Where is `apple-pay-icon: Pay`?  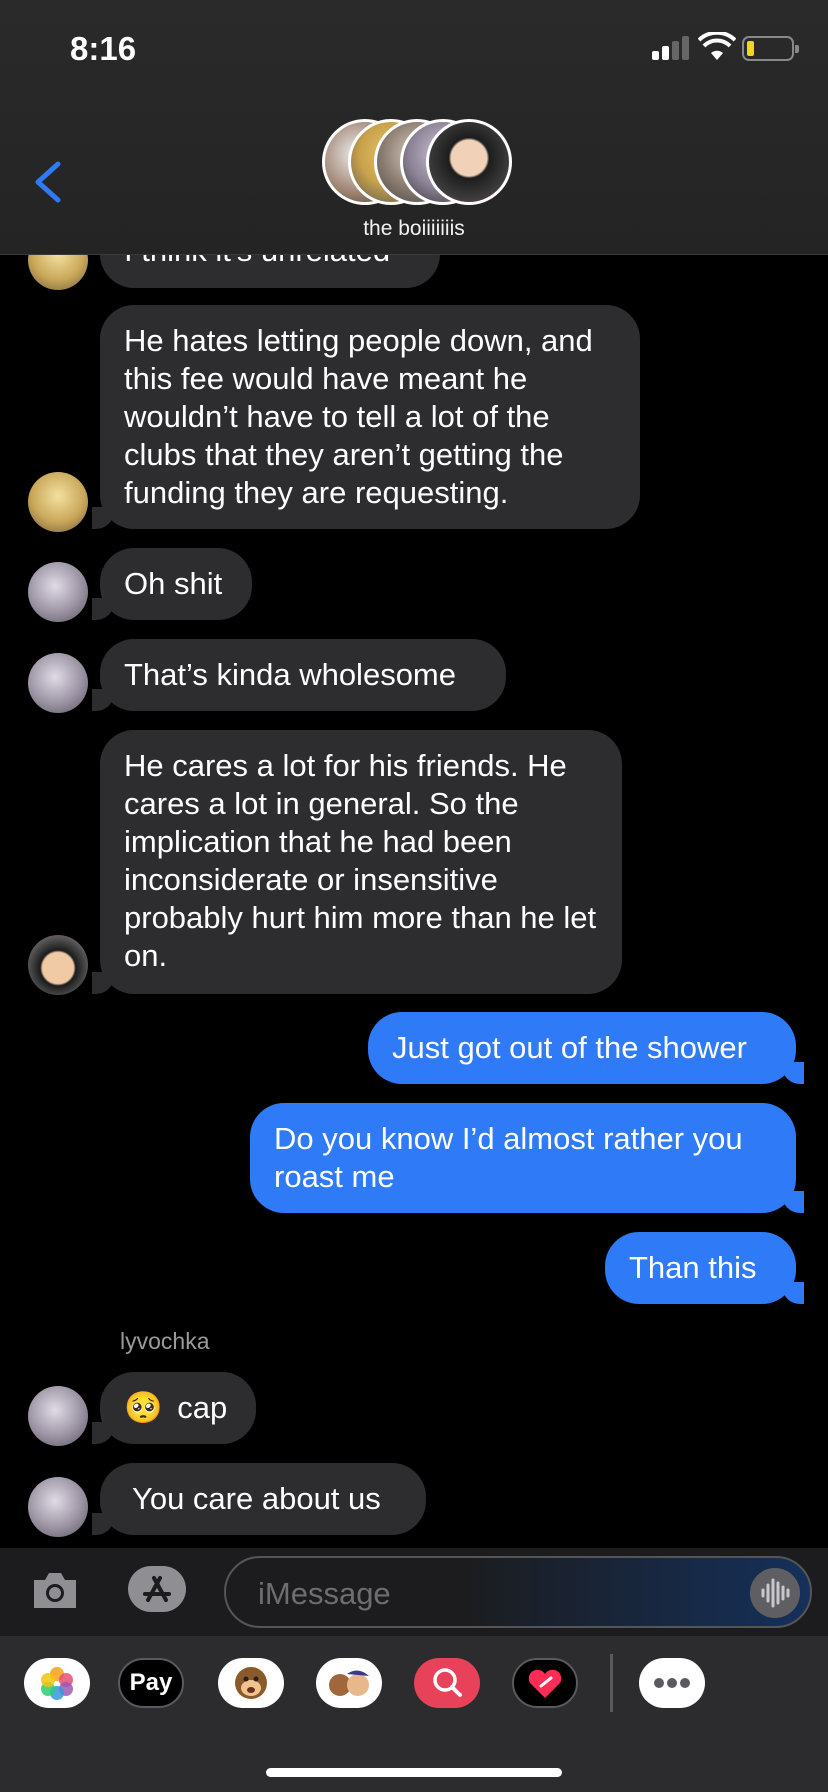 apple-pay-icon: Pay is located at coordinates (151, 1683).